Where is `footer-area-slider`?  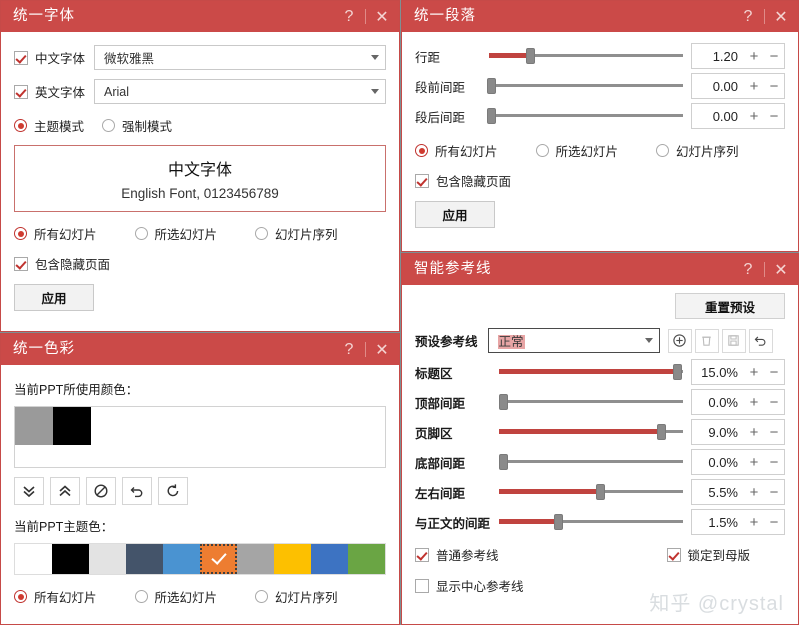
footer-area-slider is located at coordinates (591, 432).